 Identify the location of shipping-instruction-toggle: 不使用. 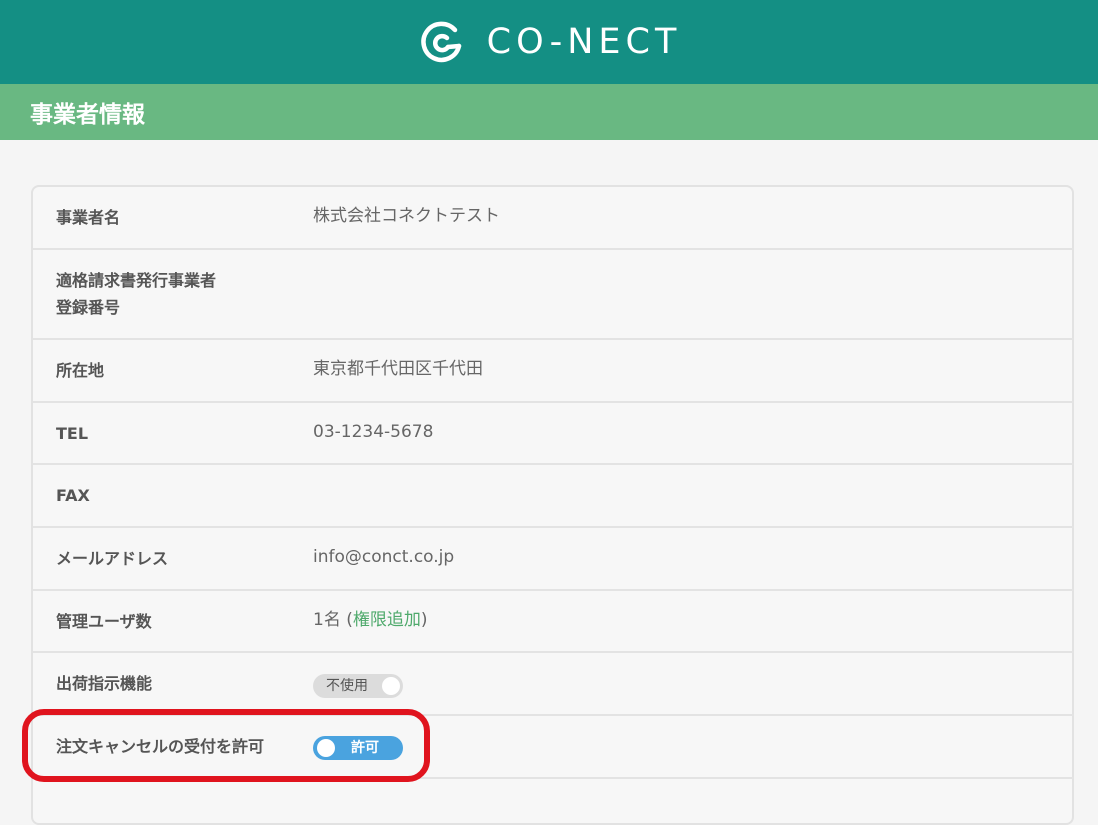
(358, 686).